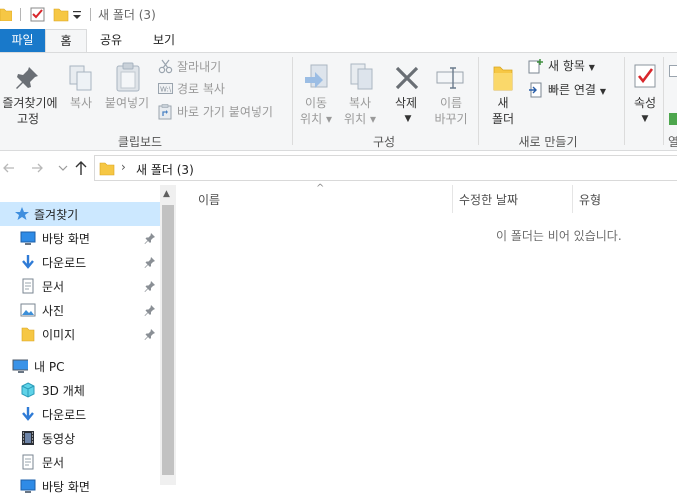  Describe the element at coordinates (360, 103) in the screenshot. I see `copy-to-label-1: 복사` at that location.